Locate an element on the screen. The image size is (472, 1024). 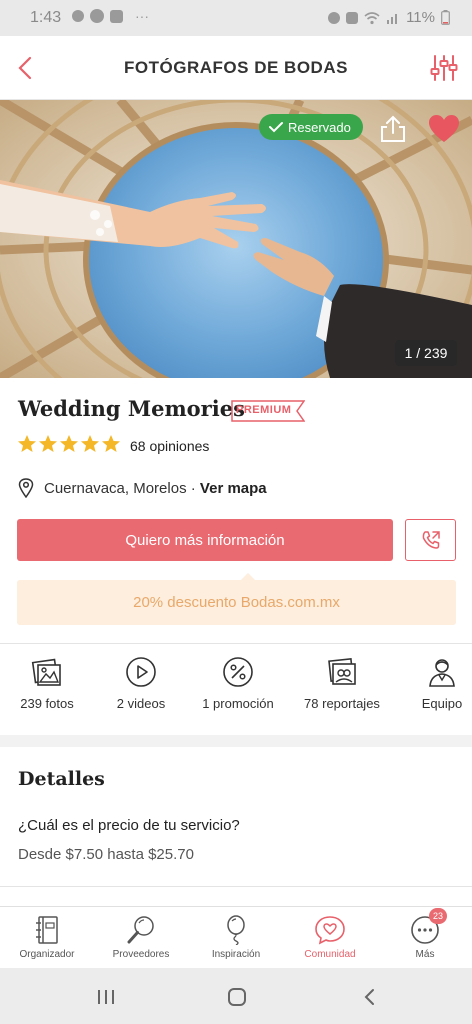
nav-inspiration-label: Inspiración is located at coordinates (236, 954).